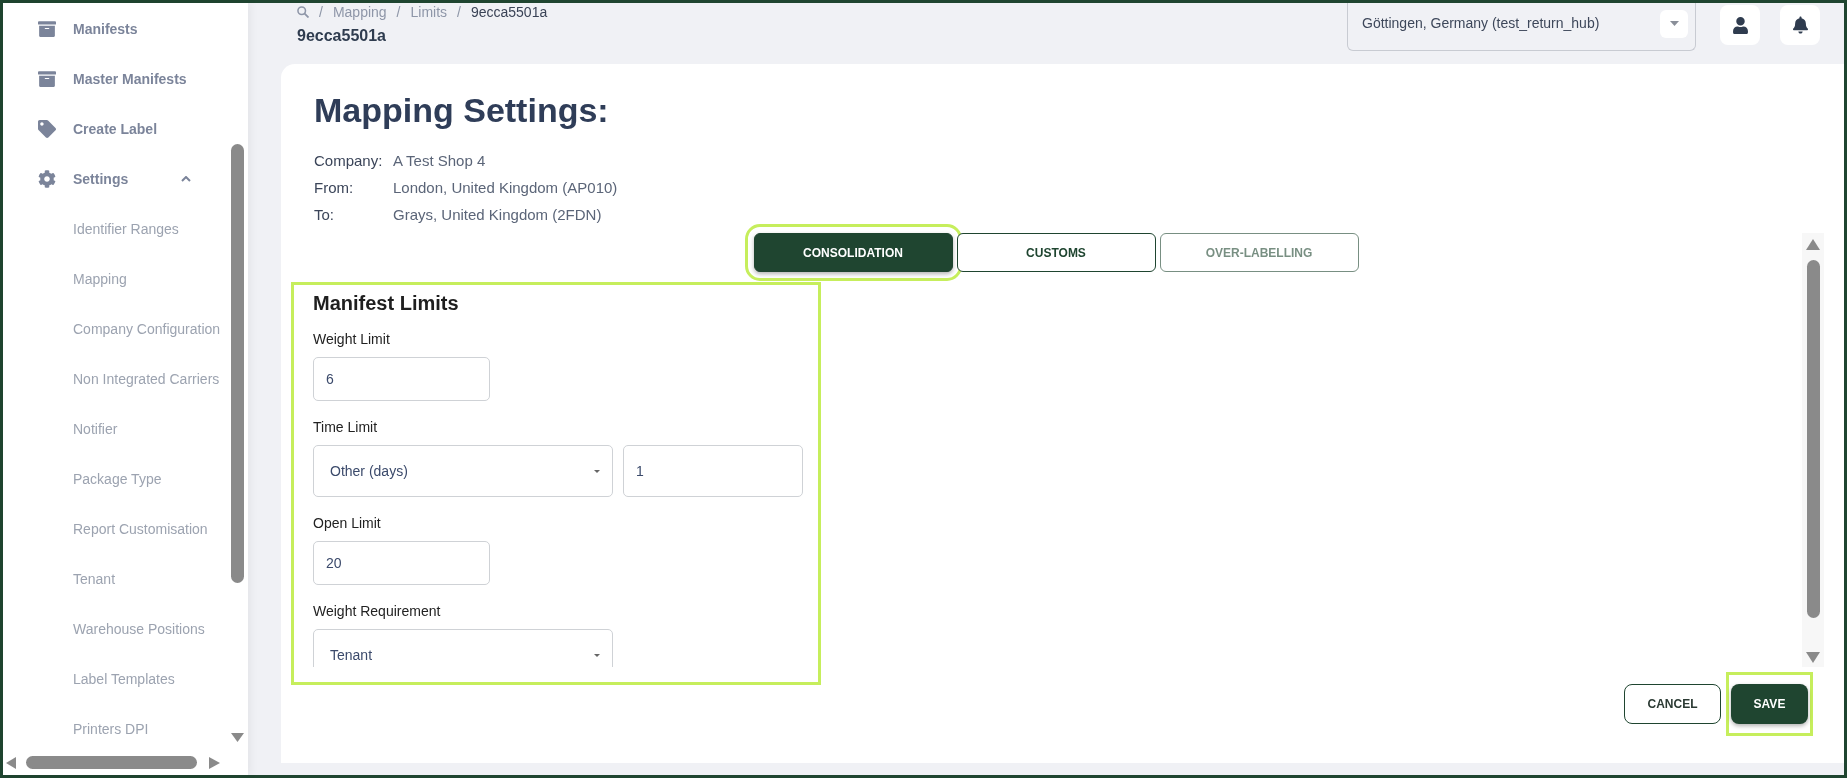 Image resolution: width=1847 pixels, height=778 pixels. Describe the element at coordinates (377, 611) in the screenshot. I see `field-label: Weight Requirement` at that location.